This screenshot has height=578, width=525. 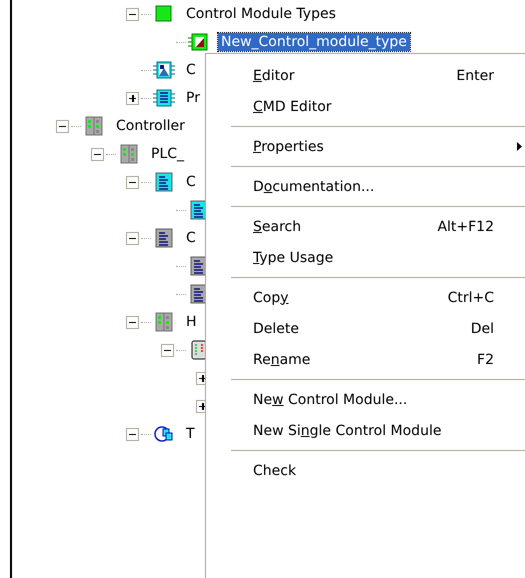 What do you see at coordinates (132, 98) in the screenshot?
I see `expand-button` at bounding box center [132, 98].